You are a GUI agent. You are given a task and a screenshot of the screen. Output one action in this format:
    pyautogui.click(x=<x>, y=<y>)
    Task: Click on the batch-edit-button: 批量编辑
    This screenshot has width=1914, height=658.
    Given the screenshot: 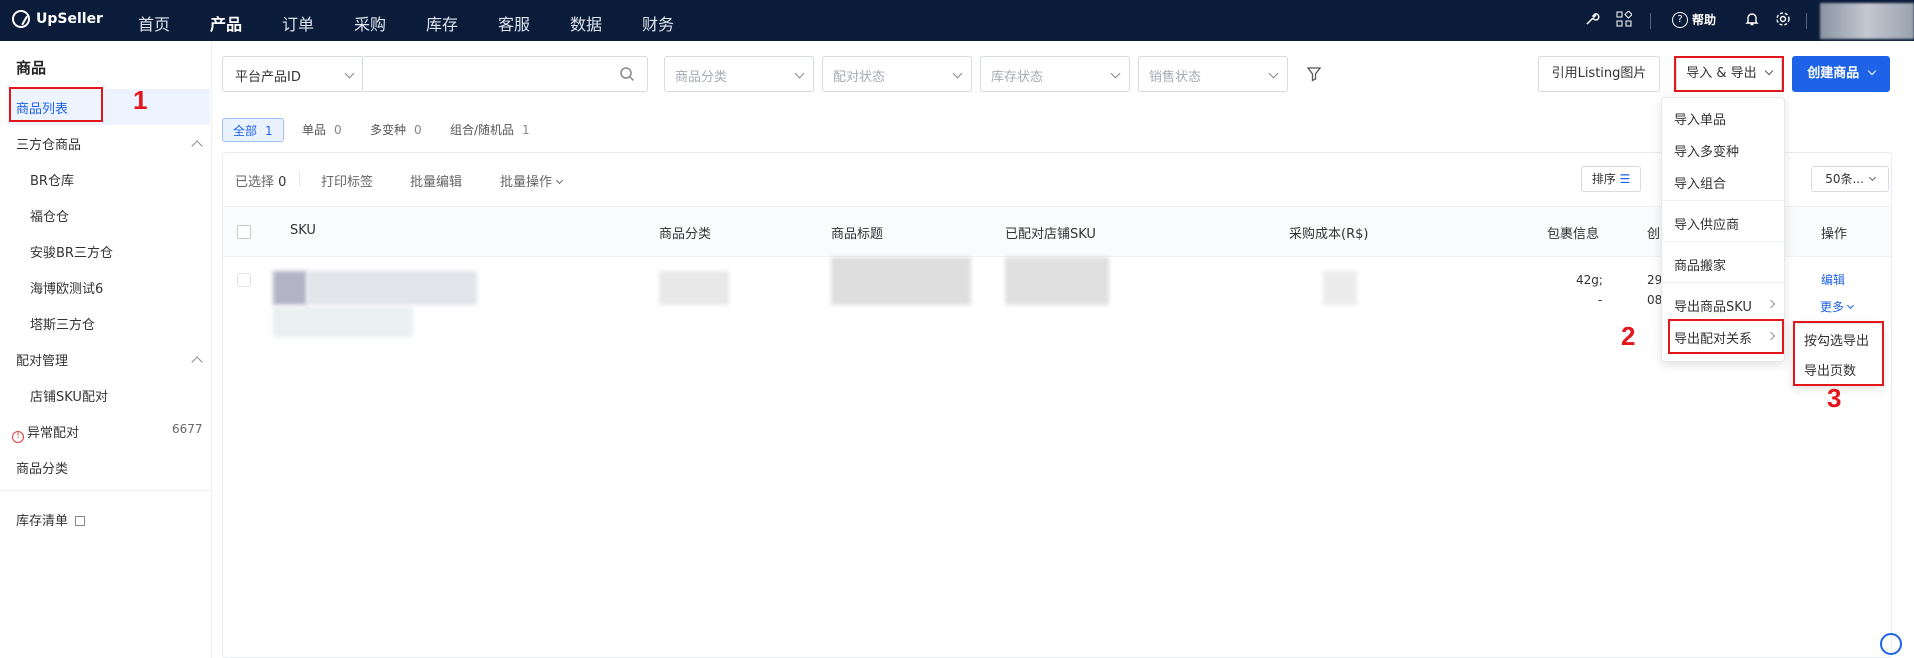 What is the action you would take?
    pyautogui.click(x=436, y=180)
    